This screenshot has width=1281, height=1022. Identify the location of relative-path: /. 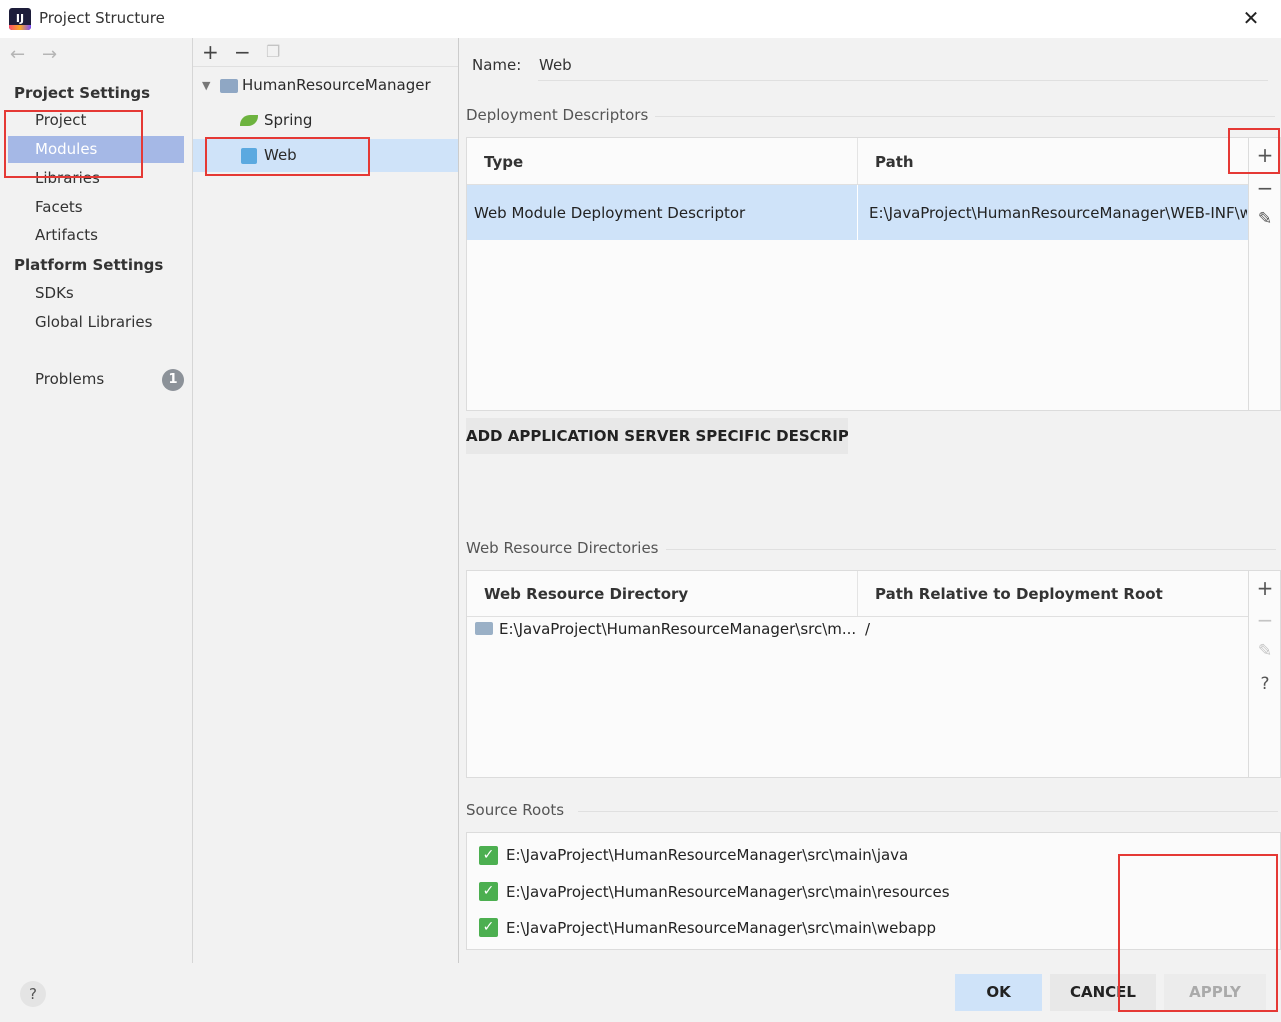
(868, 629).